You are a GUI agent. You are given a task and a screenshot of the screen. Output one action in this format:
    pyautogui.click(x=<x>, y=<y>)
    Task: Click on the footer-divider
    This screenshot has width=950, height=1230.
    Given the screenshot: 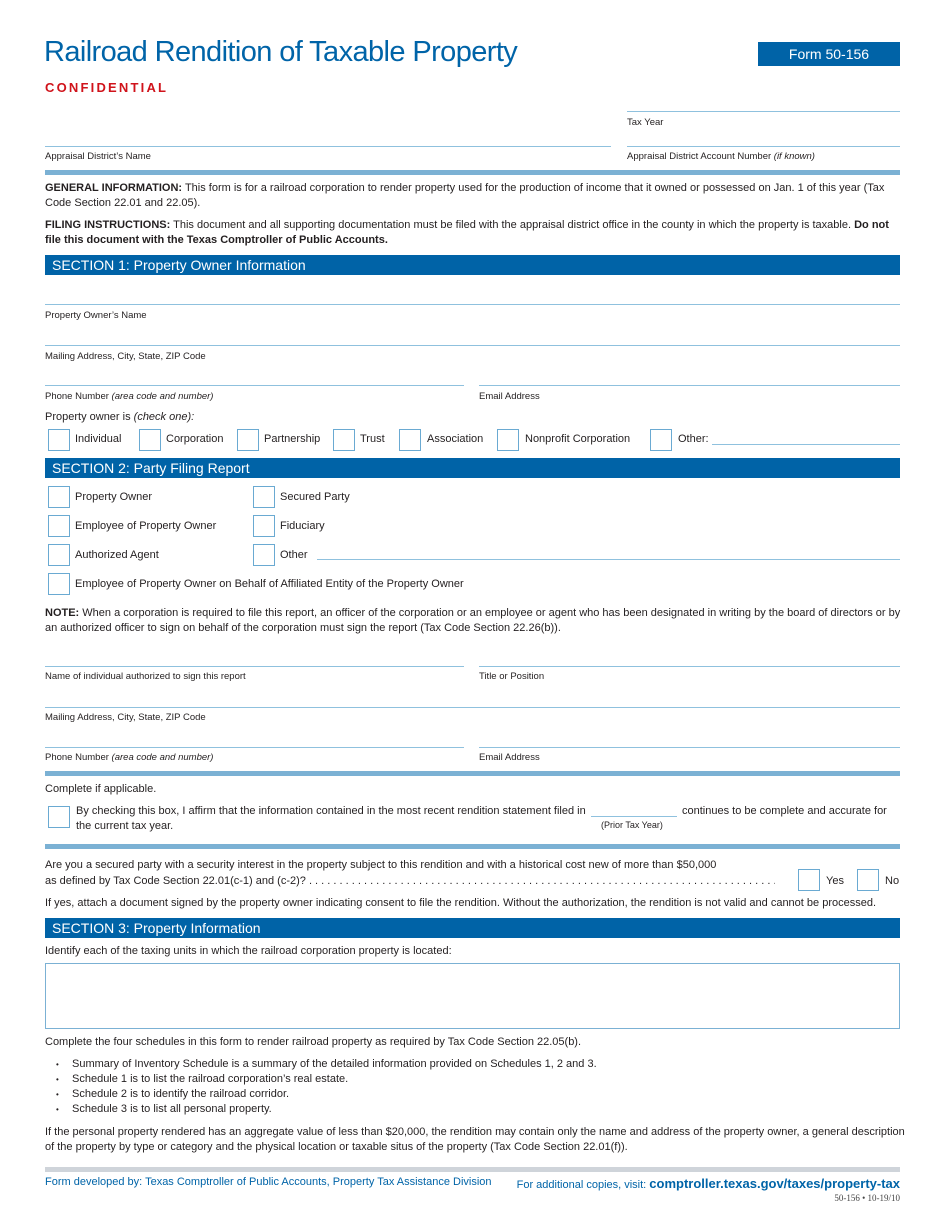 What is the action you would take?
    pyautogui.click(x=472, y=1169)
    